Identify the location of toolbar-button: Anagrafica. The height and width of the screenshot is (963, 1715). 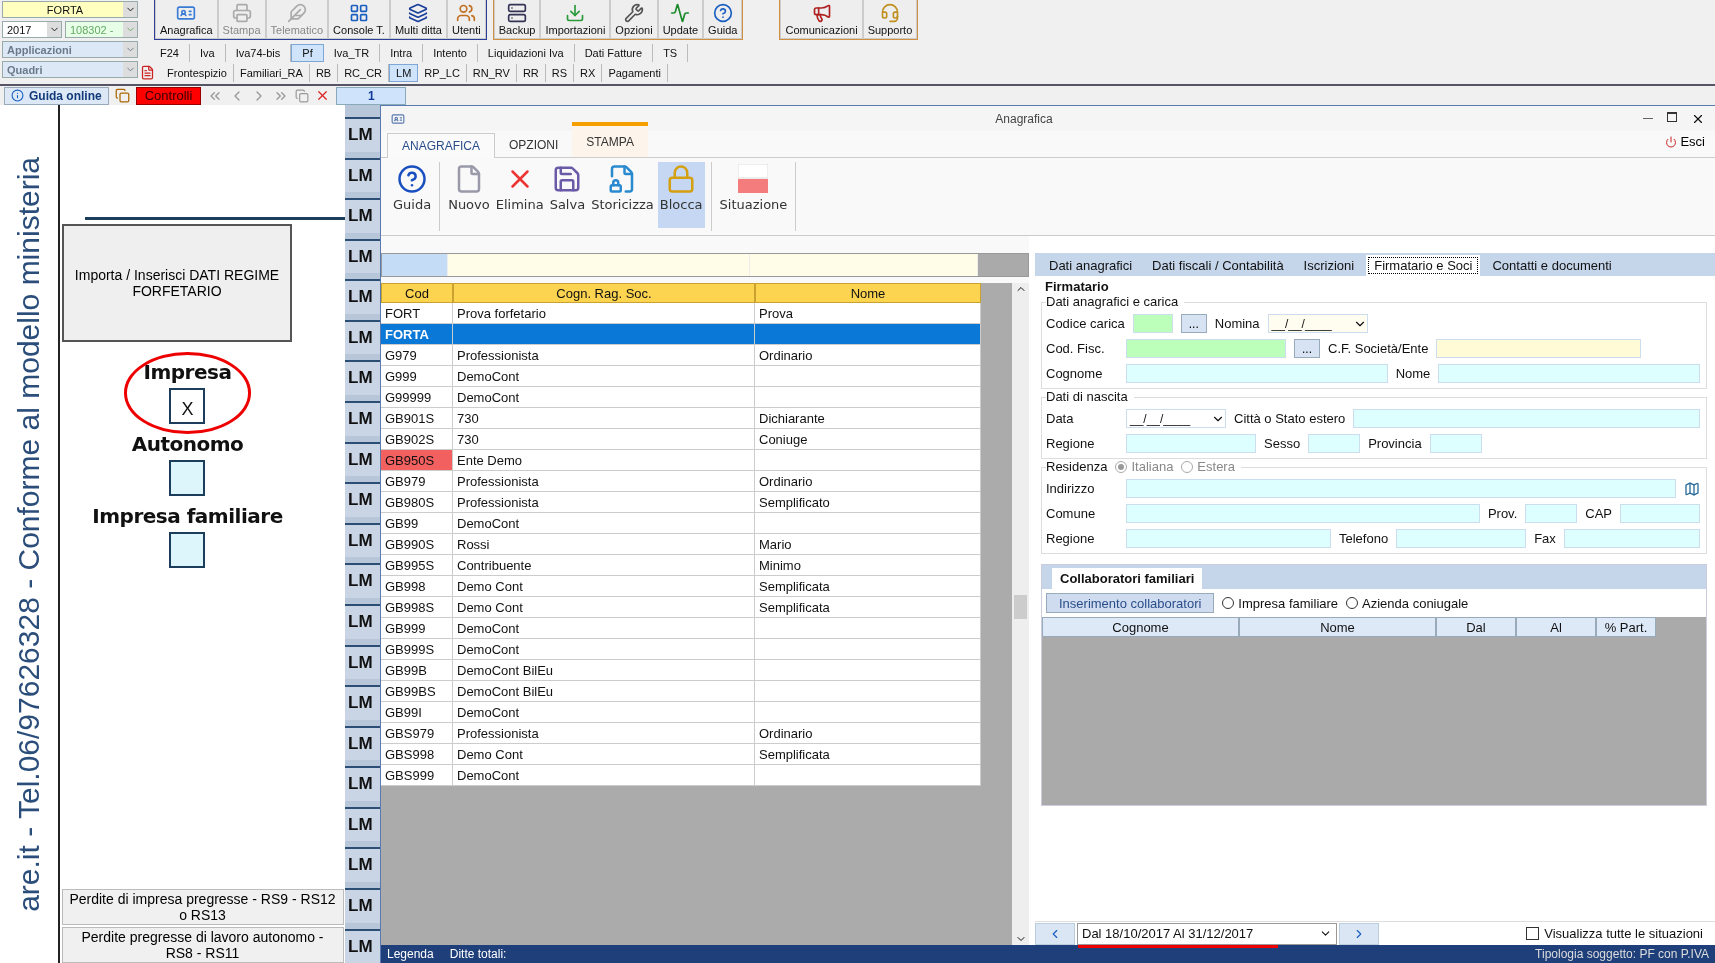
(186, 19).